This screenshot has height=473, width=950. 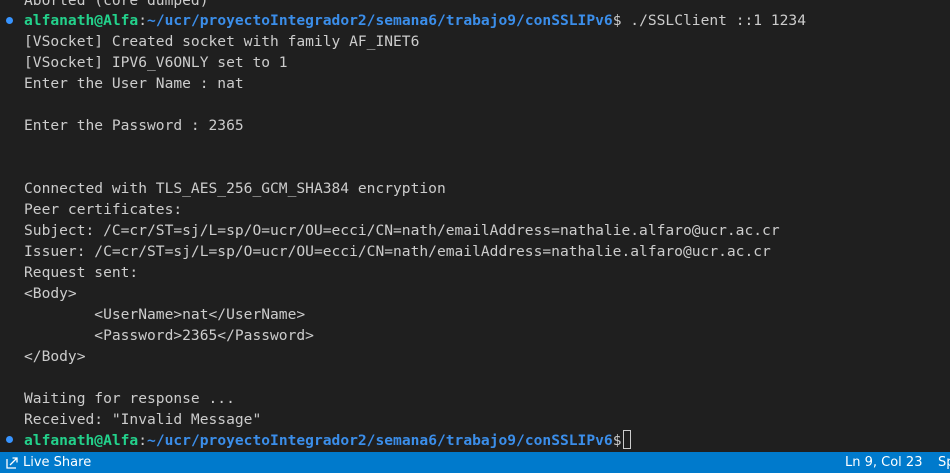 I want to click on status-bar: Live Share Ln 9, Col 23 Sp, so click(x=475, y=462).